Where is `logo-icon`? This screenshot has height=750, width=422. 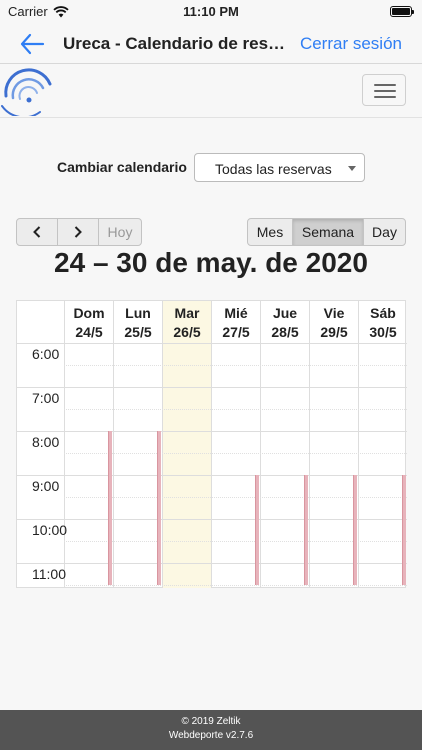 logo-icon is located at coordinates (29, 91).